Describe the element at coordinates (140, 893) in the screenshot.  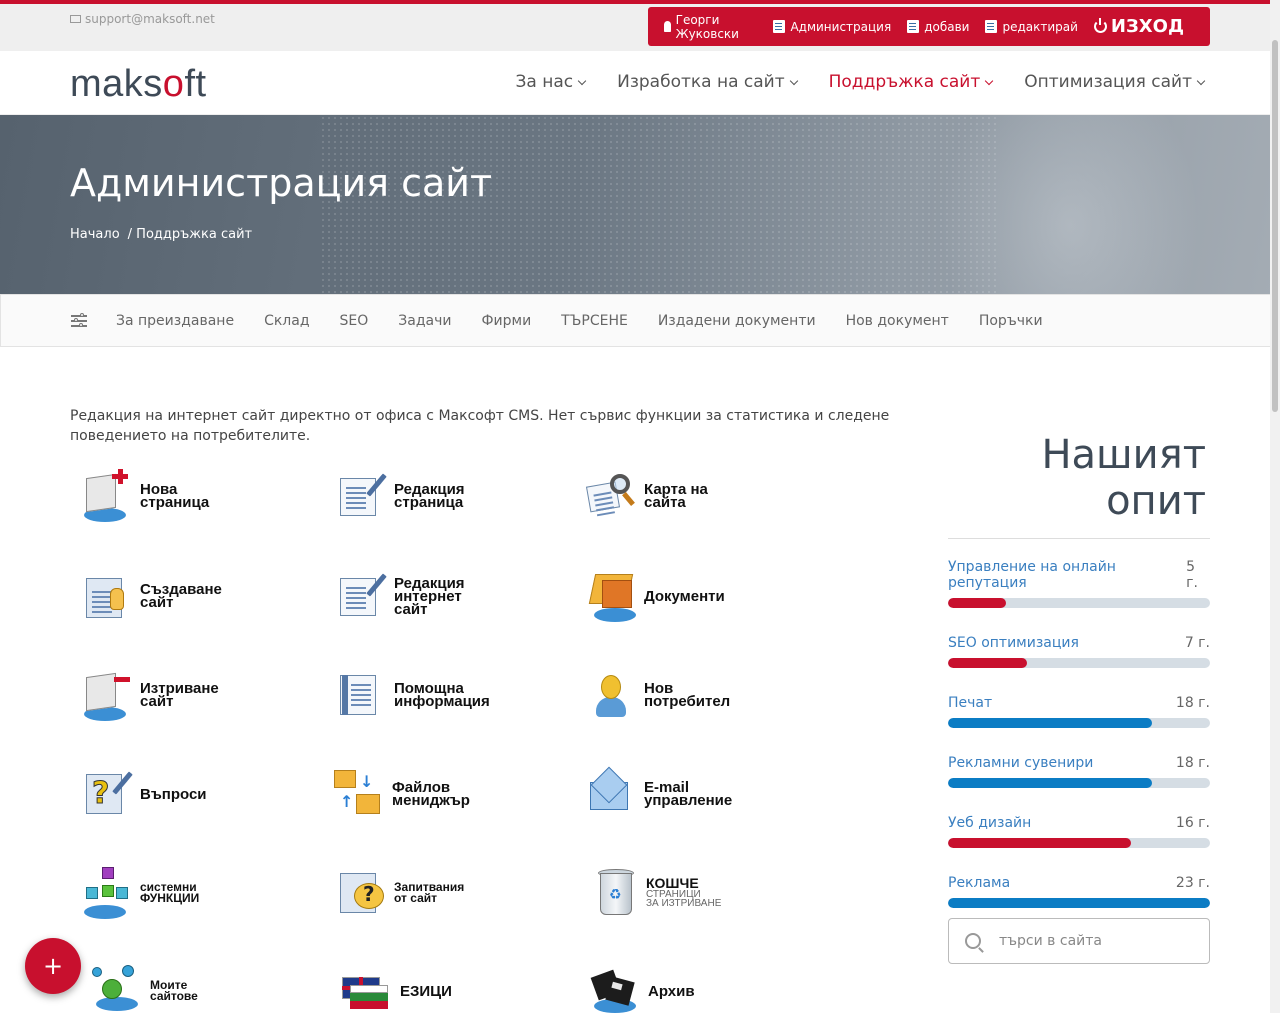
I see `tile-system-functions: системни ФУНКЦИИ` at that location.